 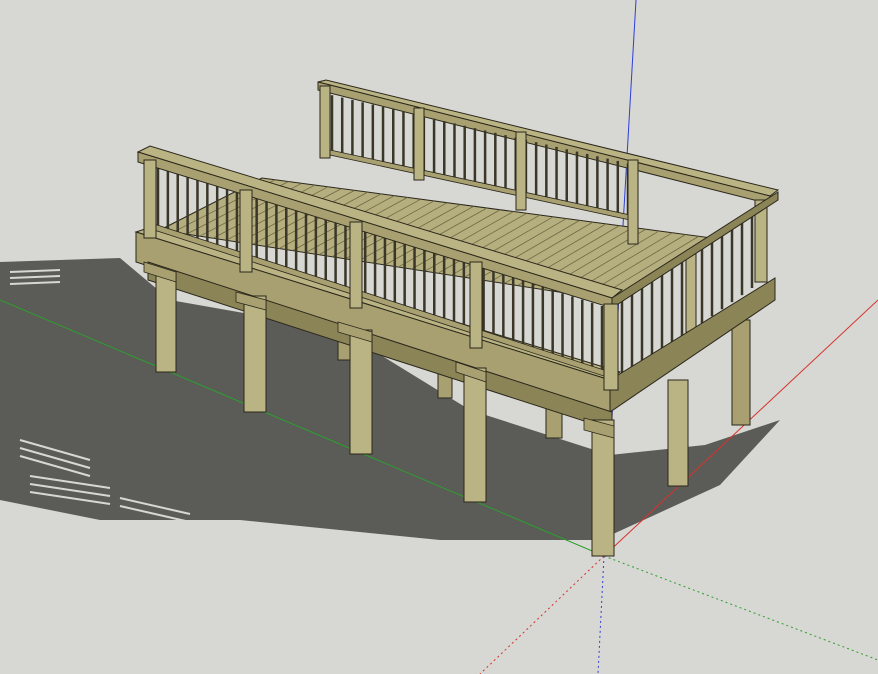 I want to click on x-axis-negative, so click(x=542, y=614).